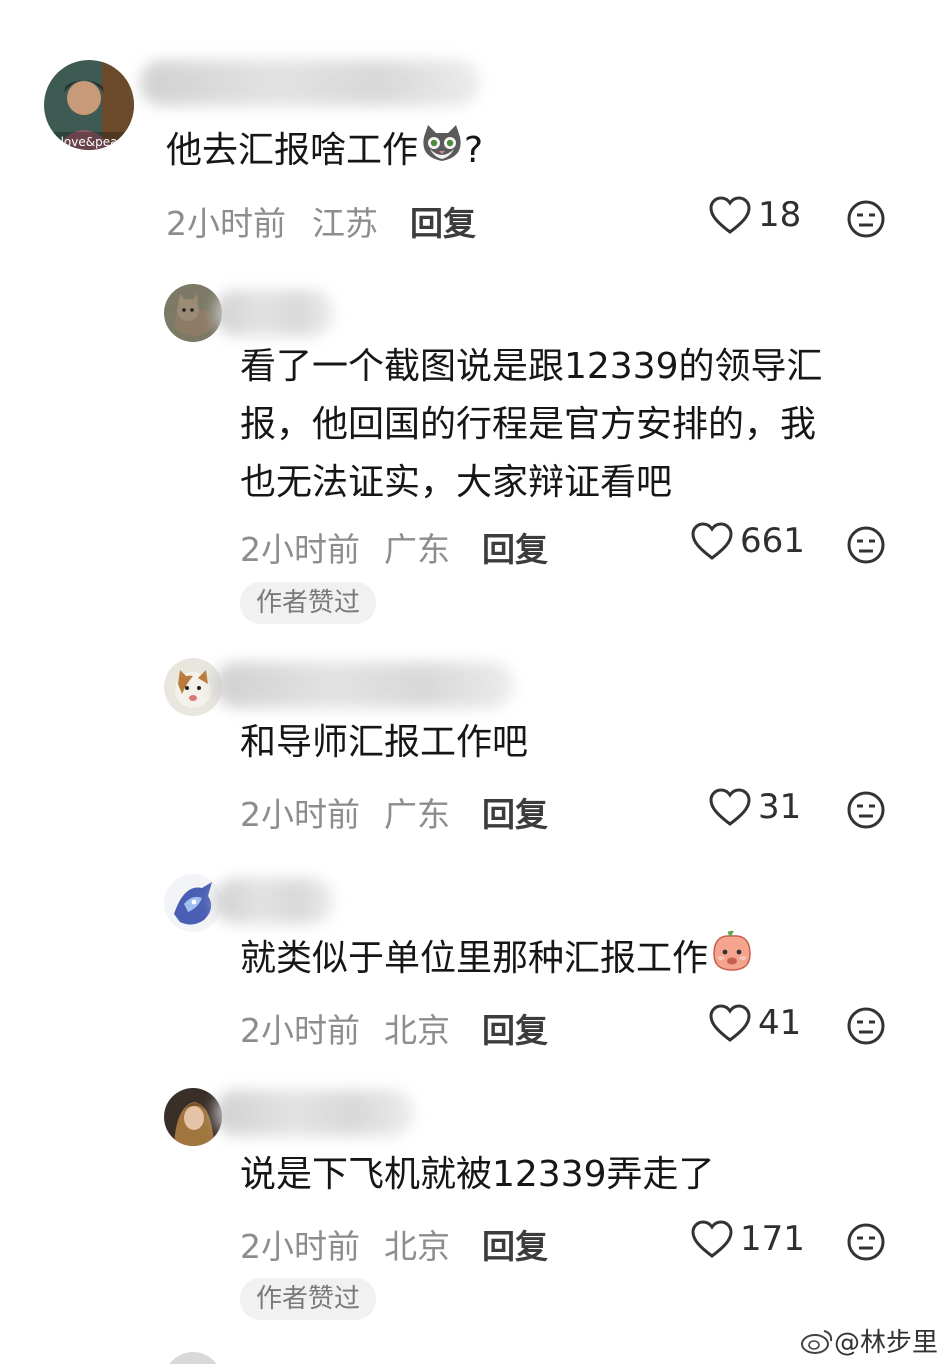 The height and width of the screenshot is (1364, 948). I want to click on like-button: 18, so click(754, 215).